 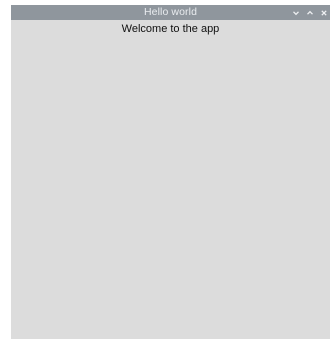 What do you see at coordinates (295, 12) in the screenshot?
I see `minimize-icon` at bounding box center [295, 12].